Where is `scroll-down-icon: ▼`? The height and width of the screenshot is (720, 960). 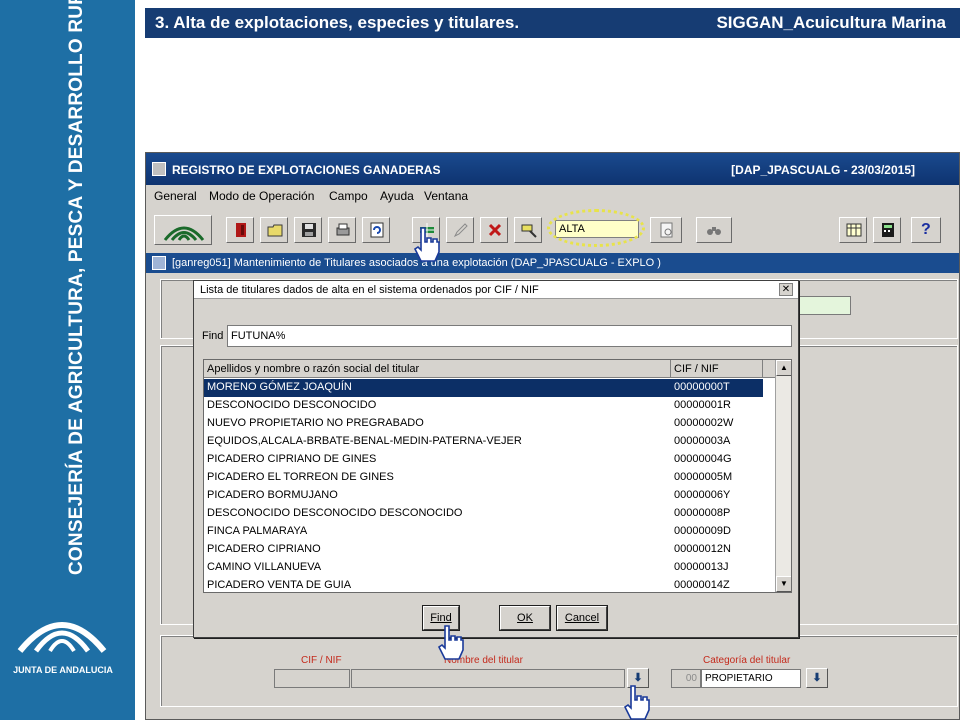 scroll-down-icon: ▼ is located at coordinates (783, 584).